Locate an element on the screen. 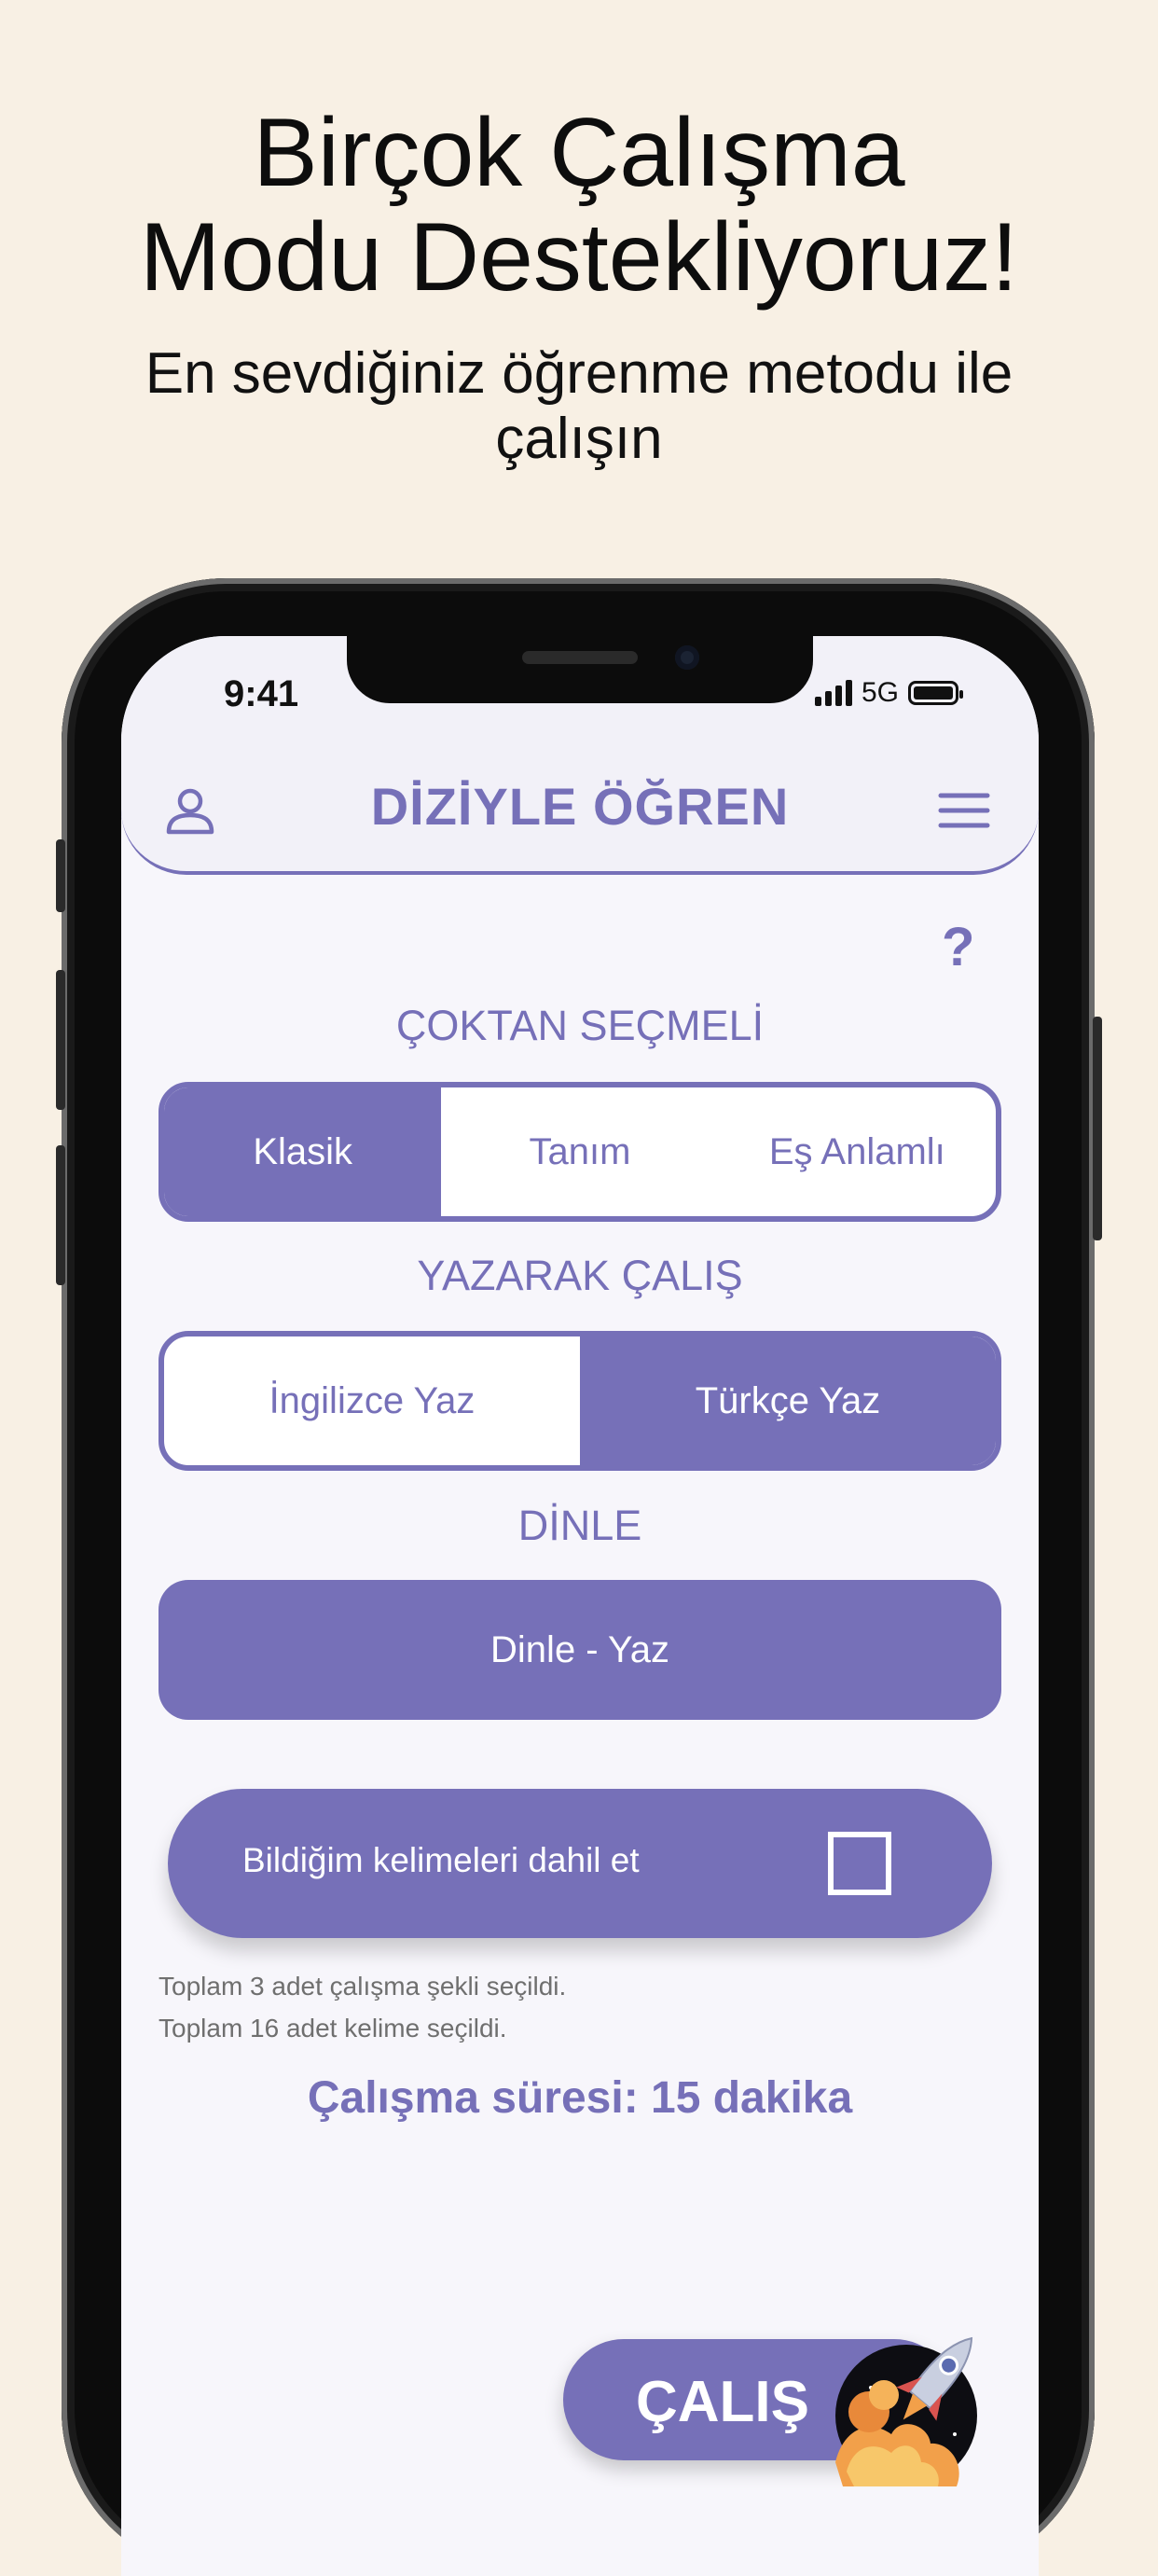  battery-icon is located at coordinates (935, 693).